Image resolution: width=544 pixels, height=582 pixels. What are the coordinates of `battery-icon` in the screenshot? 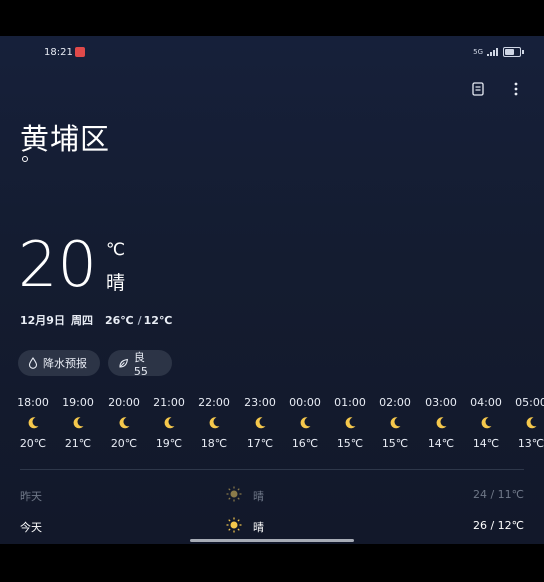 It's located at (512, 52).